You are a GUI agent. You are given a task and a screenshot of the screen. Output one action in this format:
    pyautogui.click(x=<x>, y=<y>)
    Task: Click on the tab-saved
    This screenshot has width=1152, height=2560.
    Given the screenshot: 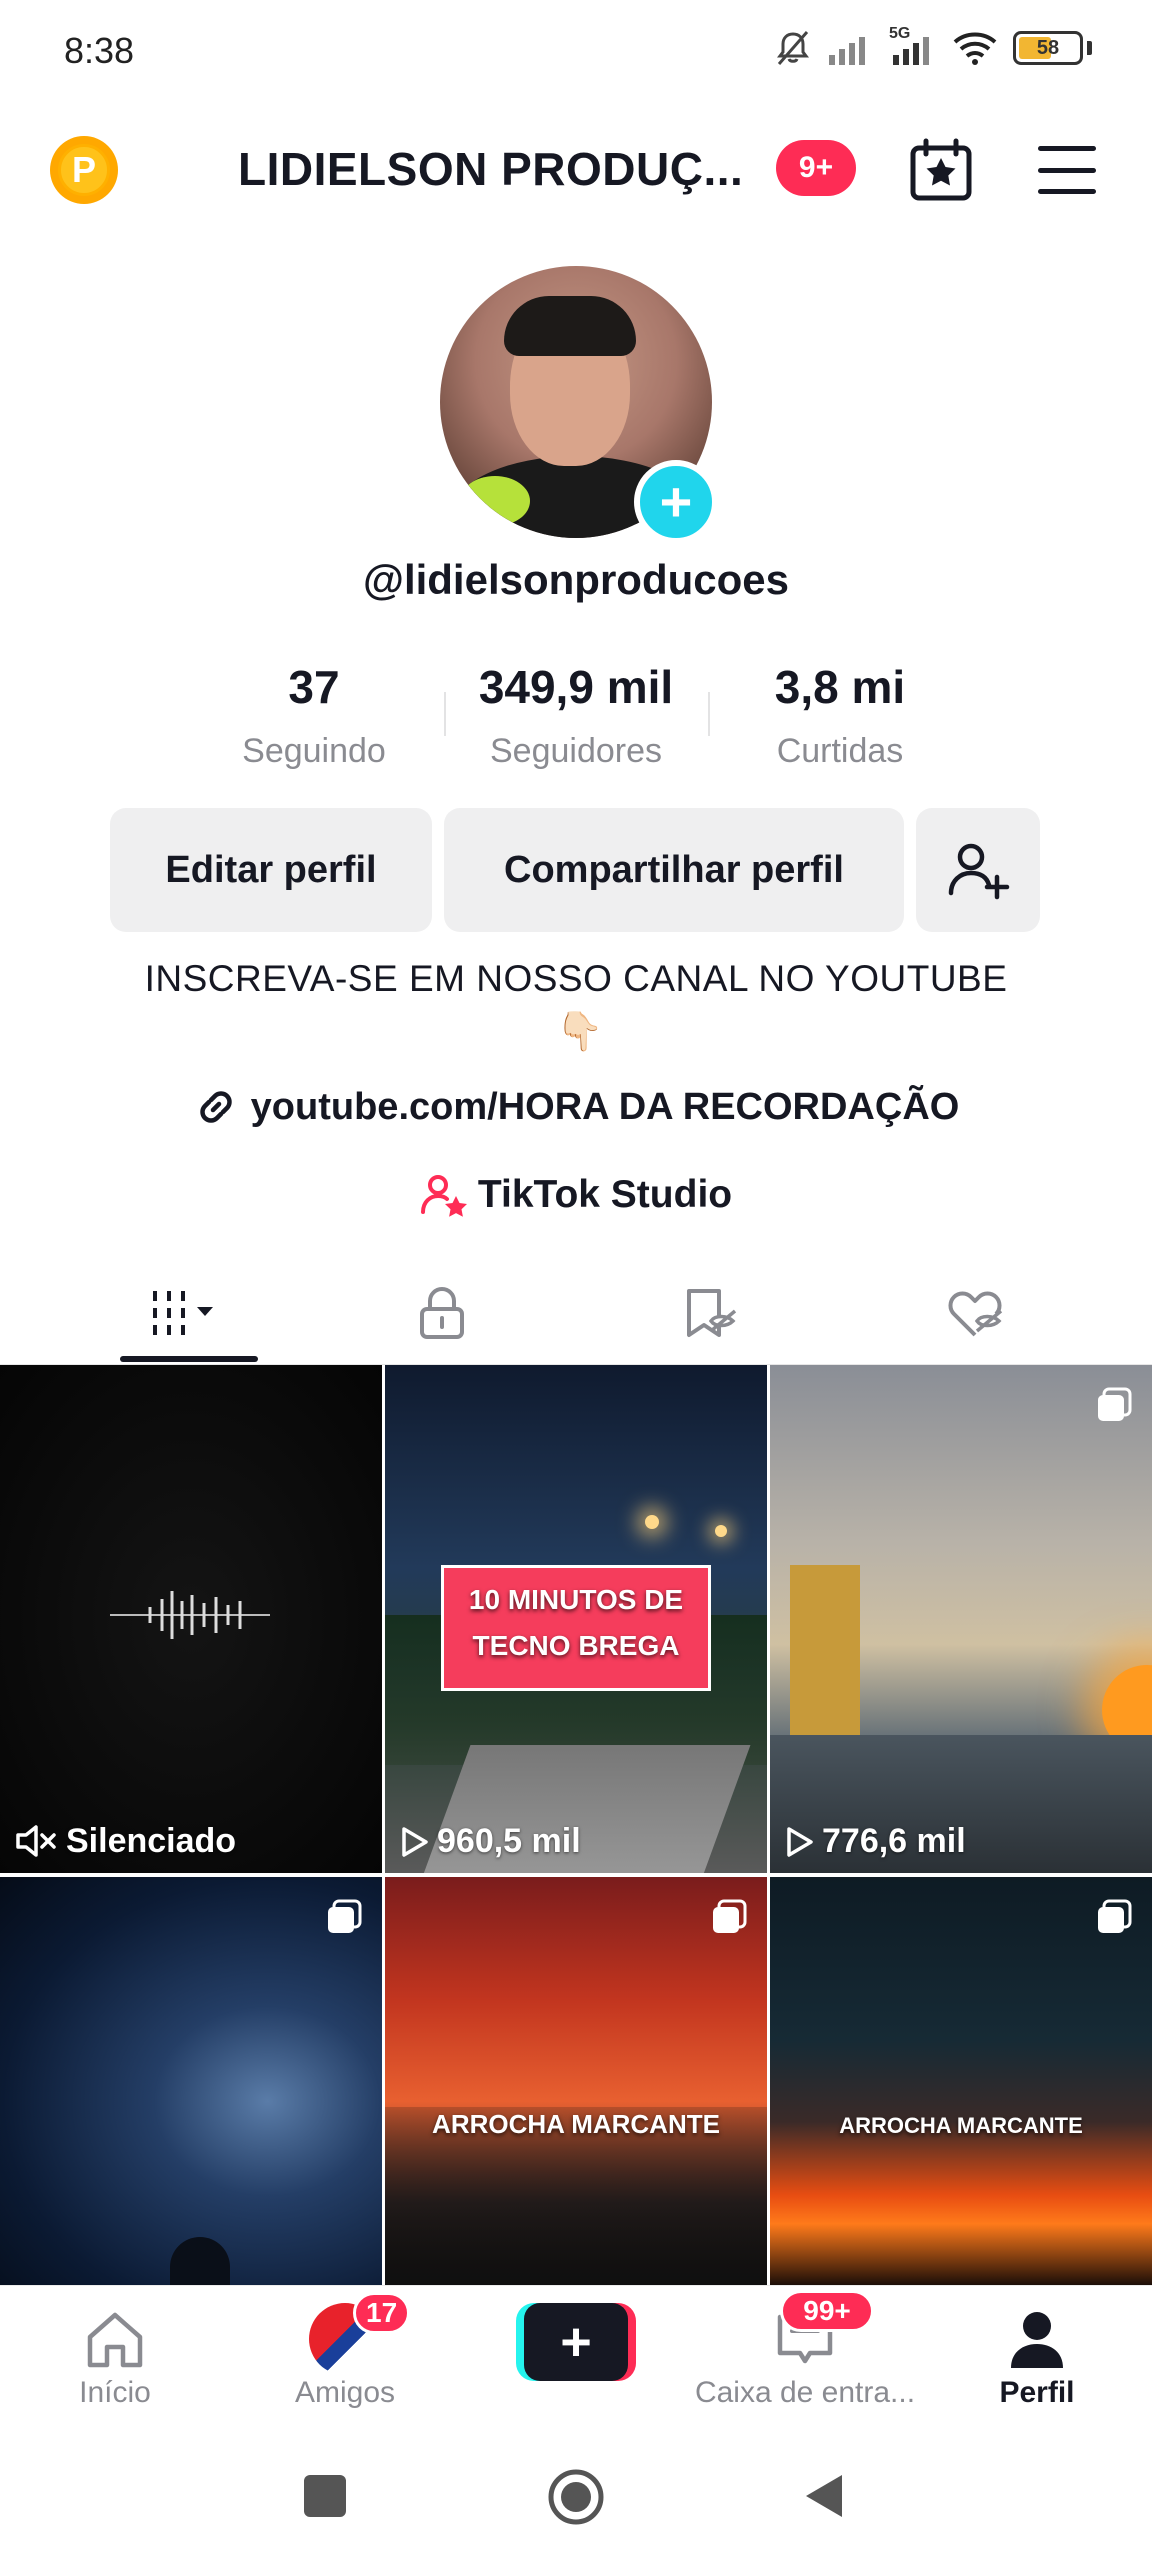 What is the action you would take?
    pyautogui.click(x=710, y=1313)
    